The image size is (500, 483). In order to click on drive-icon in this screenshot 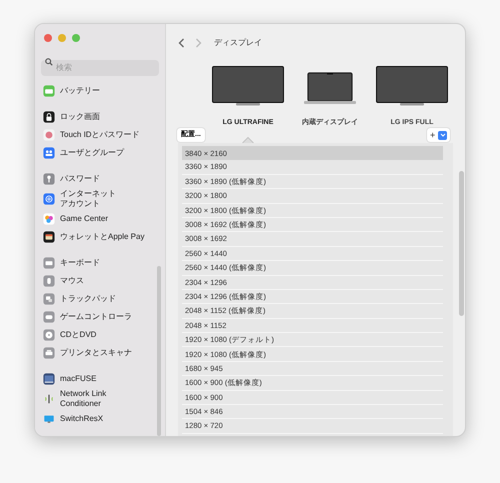, I will do `click(49, 379)`.